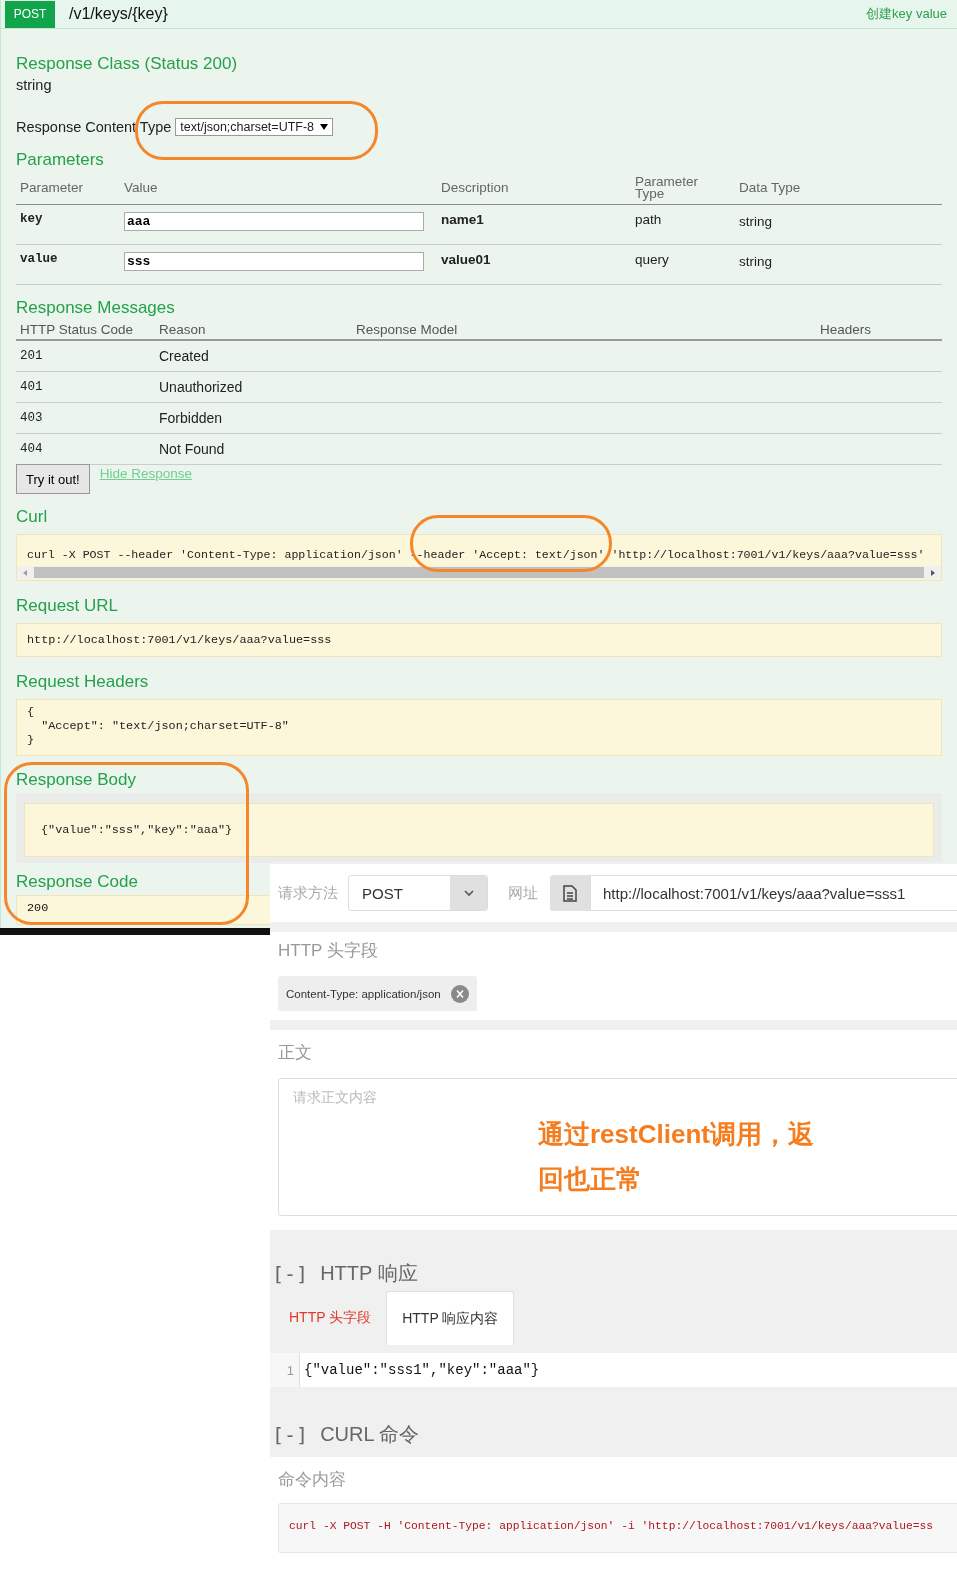  What do you see at coordinates (370, 1434) in the screenshot?
I see `section-heading: CURL 命令` at bounding box center [370, 1434].